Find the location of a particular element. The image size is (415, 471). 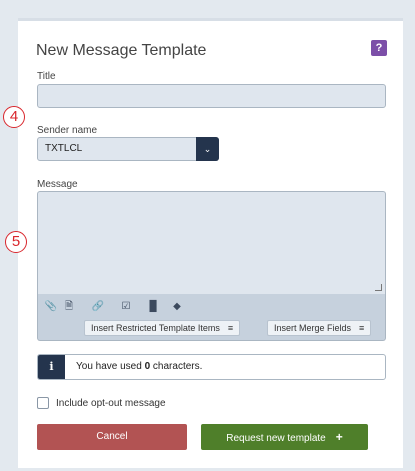

sender-name-select: TXTLCL is located at coordinates (128, 149).